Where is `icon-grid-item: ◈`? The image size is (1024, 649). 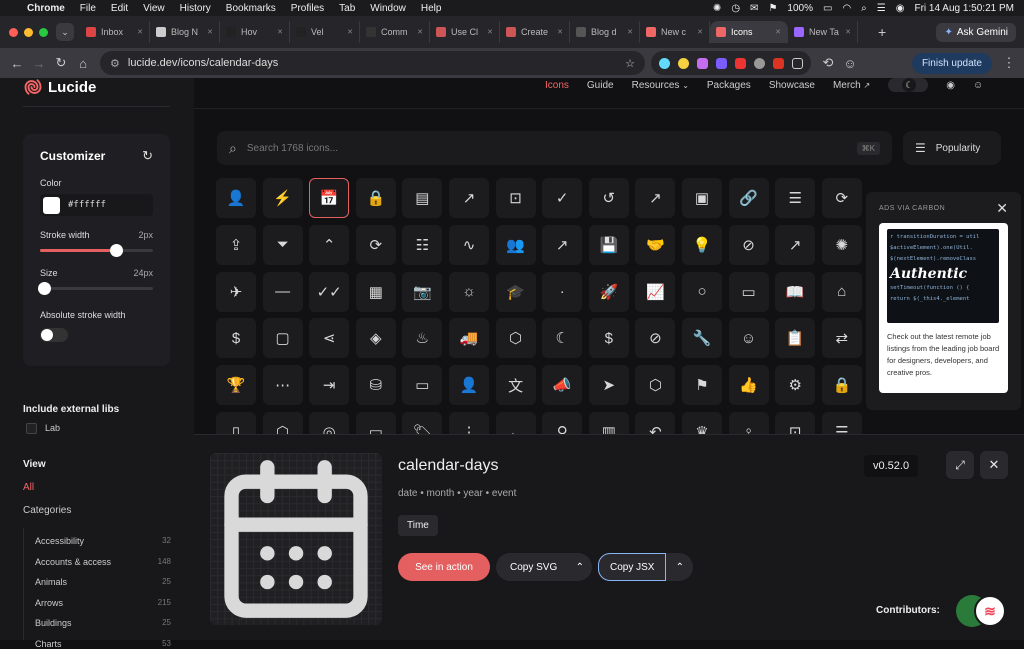
icon-grid-item: ◈ is located at coordinates (375, 338).